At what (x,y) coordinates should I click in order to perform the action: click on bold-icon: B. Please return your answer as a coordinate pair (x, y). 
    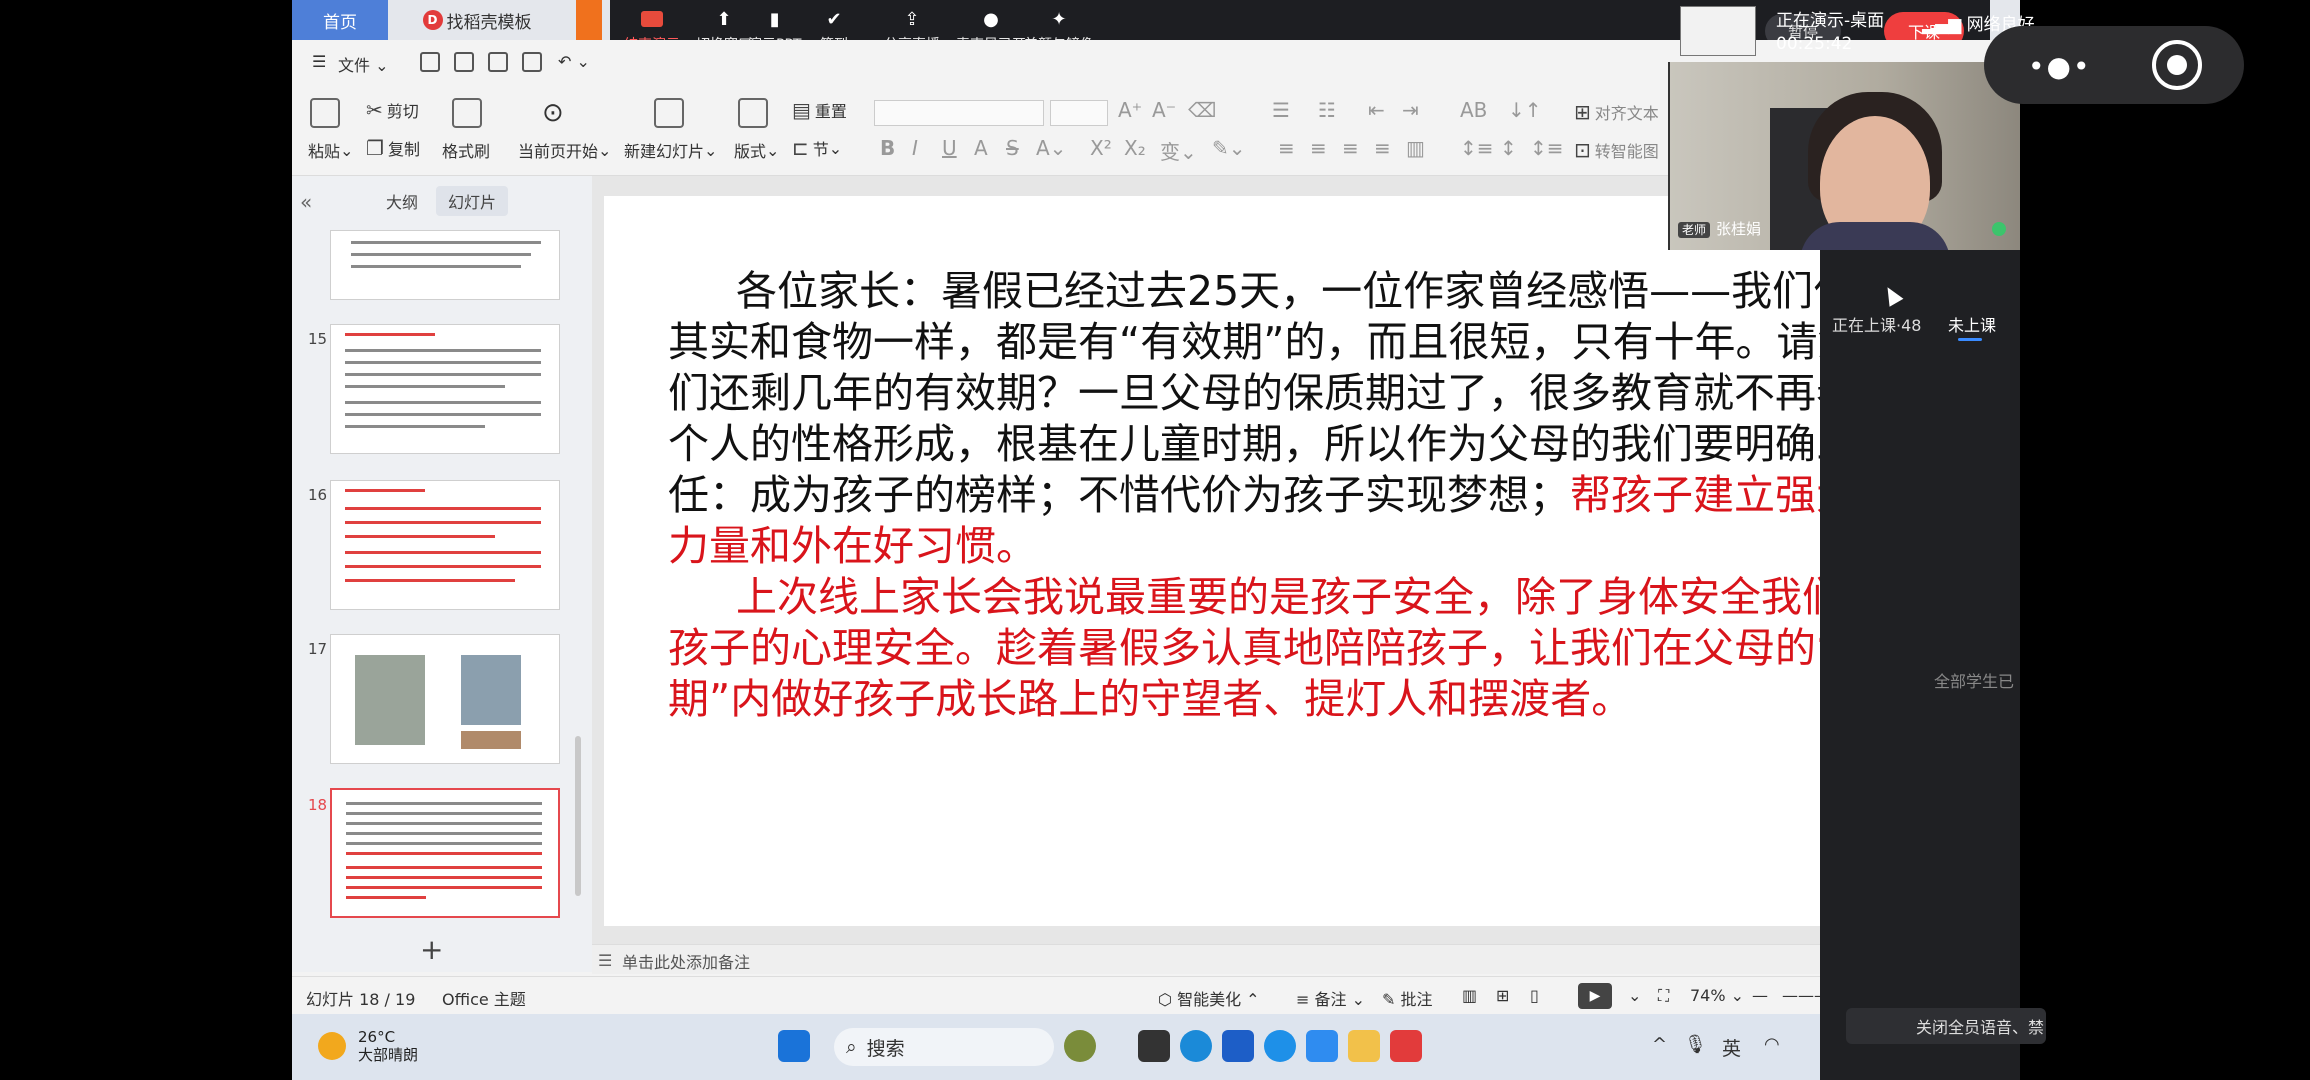
    Looking at the image, I should click on (887, 148).